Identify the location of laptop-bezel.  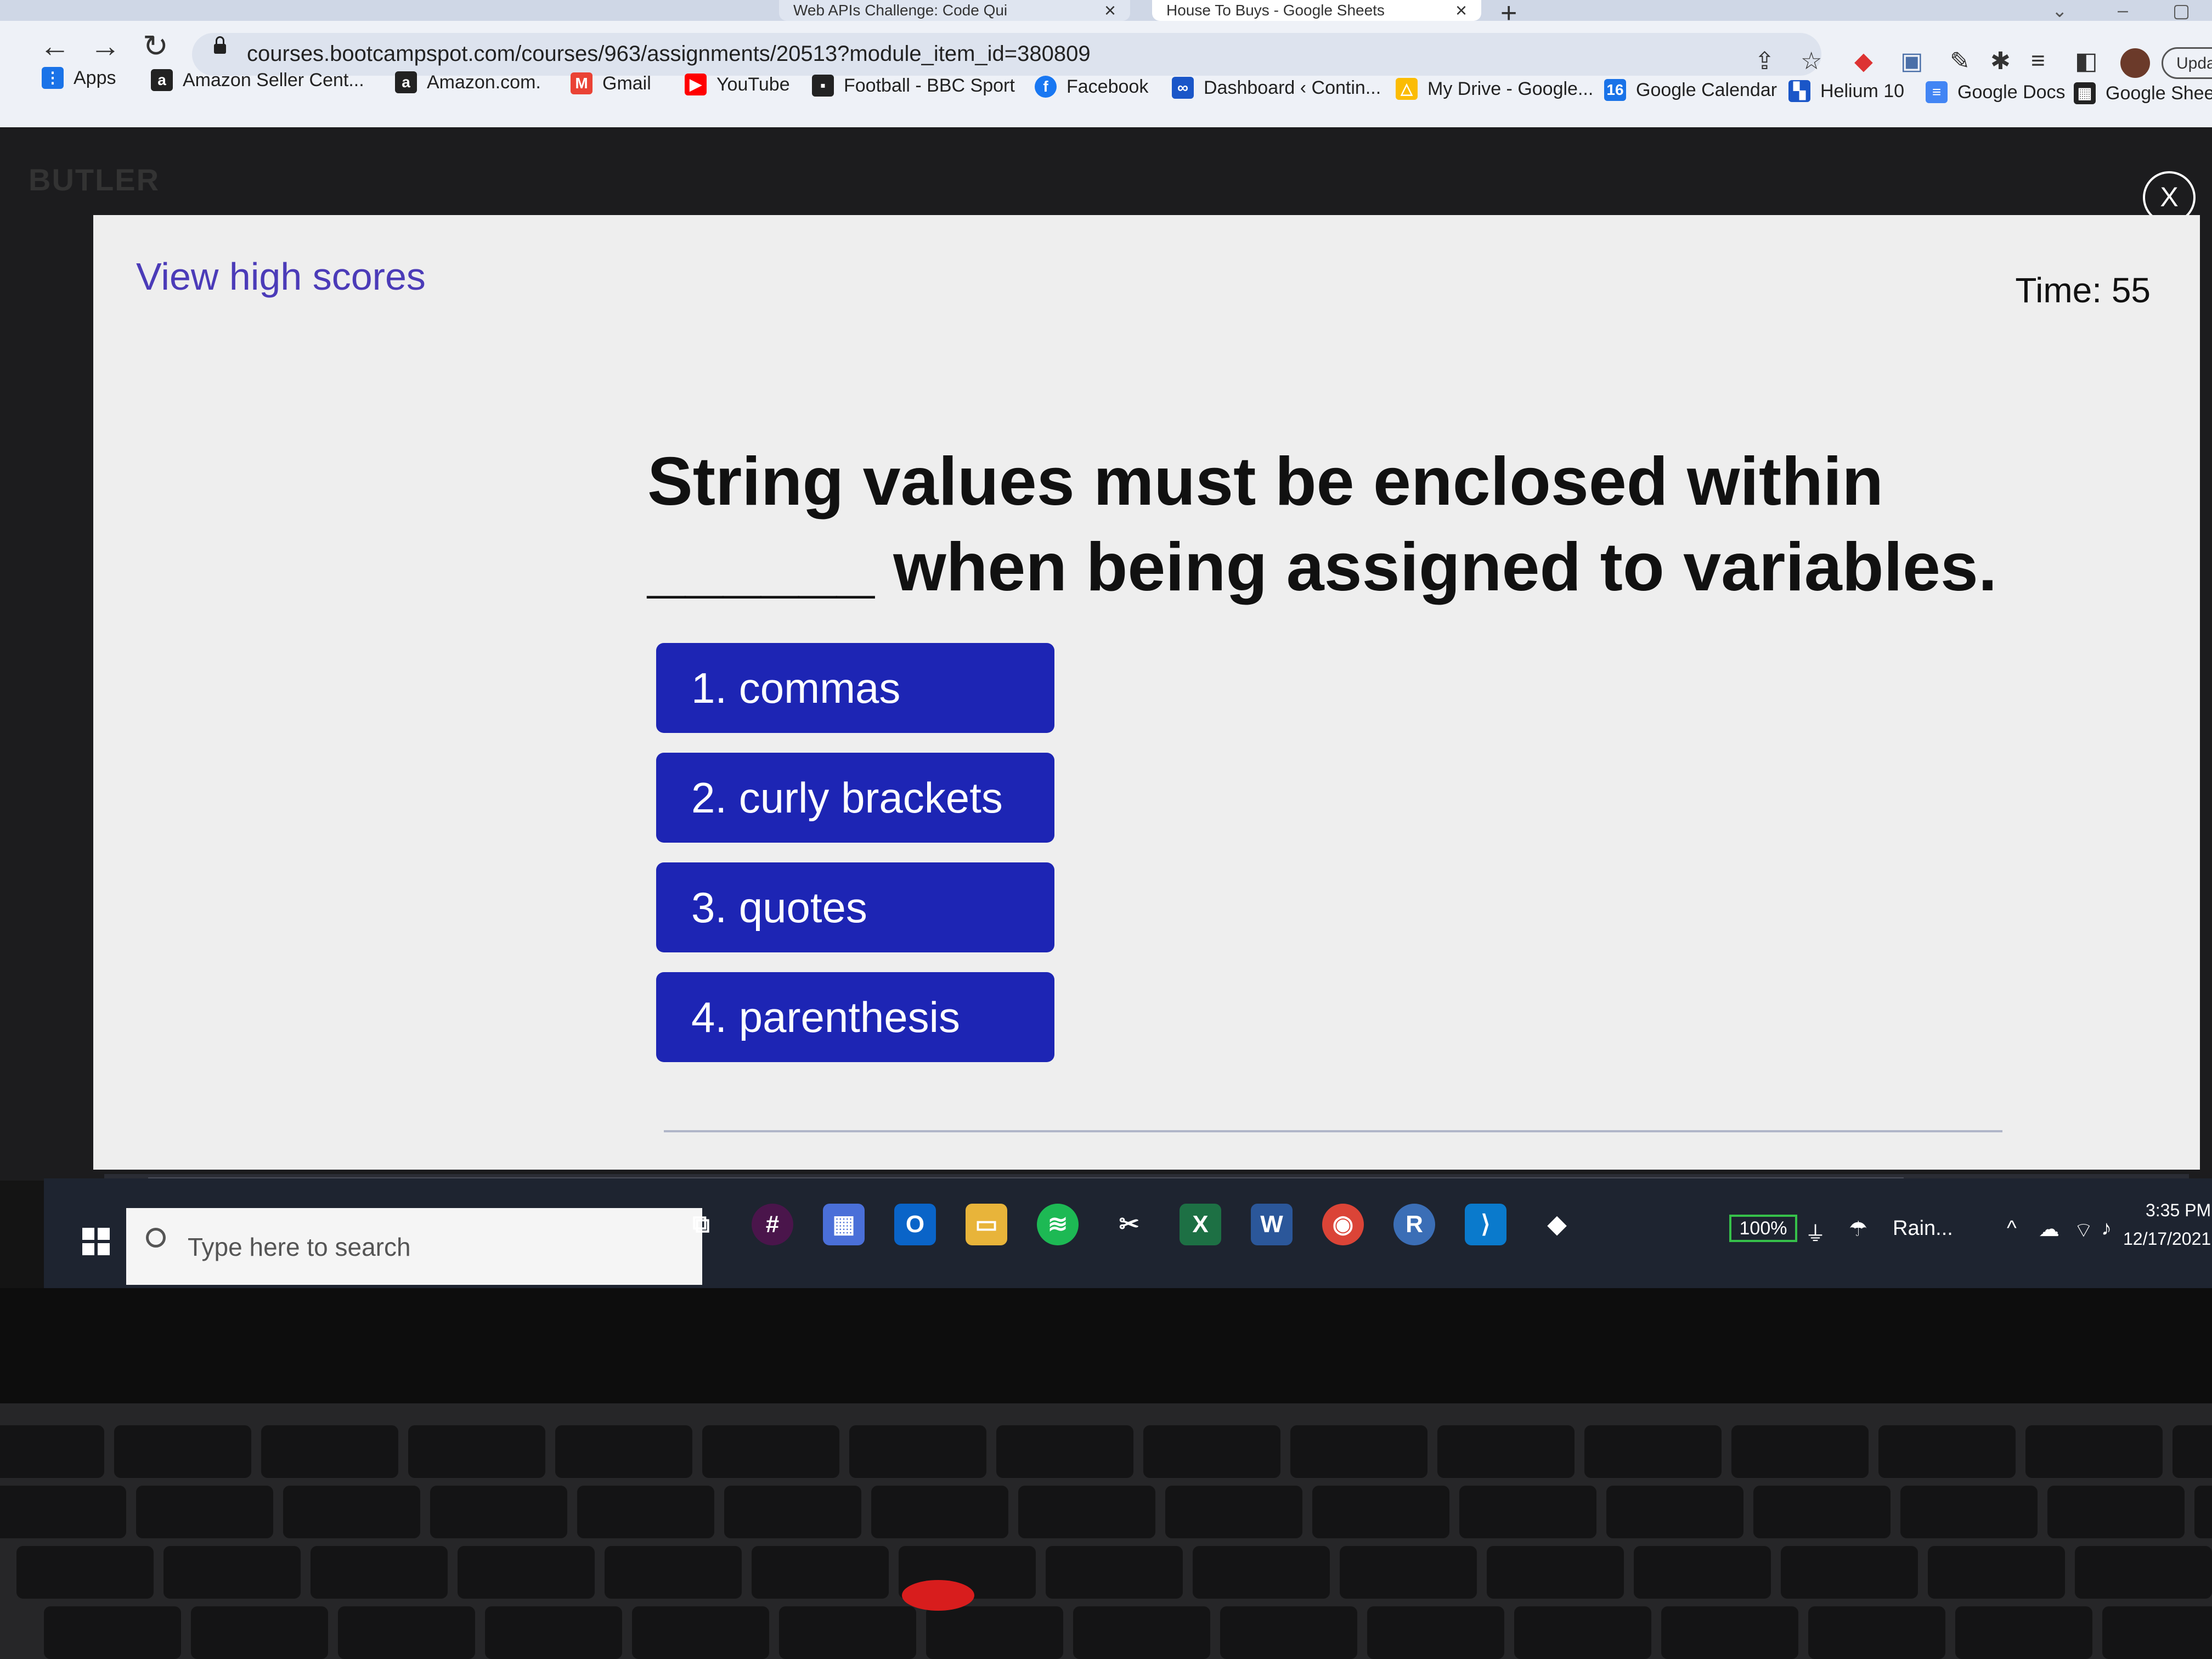
(1106, 1345).